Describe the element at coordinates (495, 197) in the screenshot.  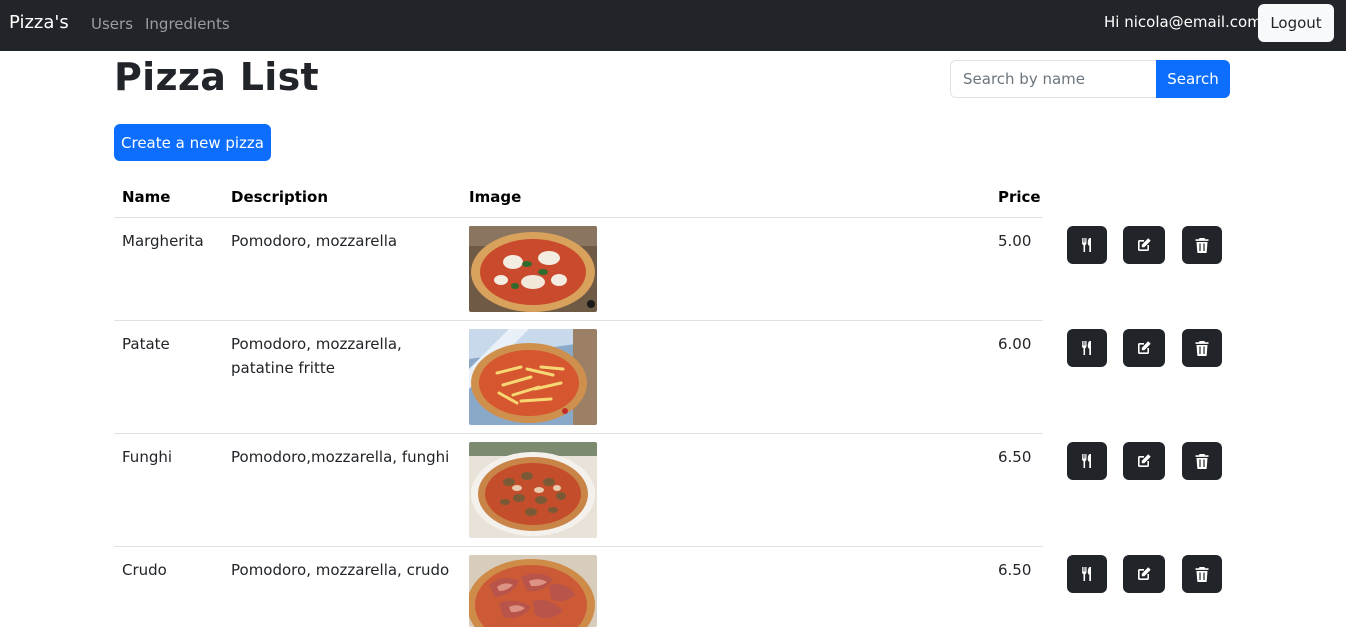
I see `column-header-image: Image` at that location.